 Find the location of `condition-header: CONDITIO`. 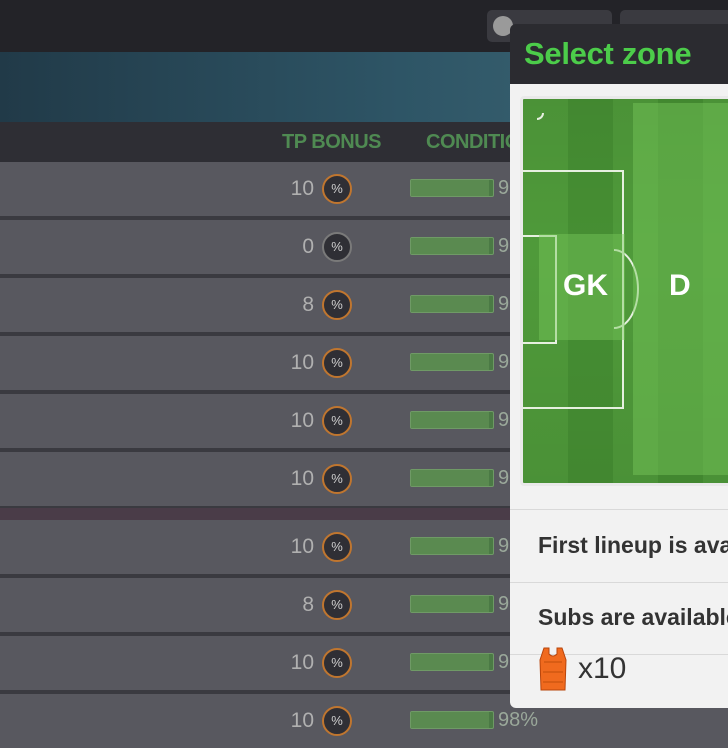

condition-header: CONDITIO is located at coordinates (473, 142).